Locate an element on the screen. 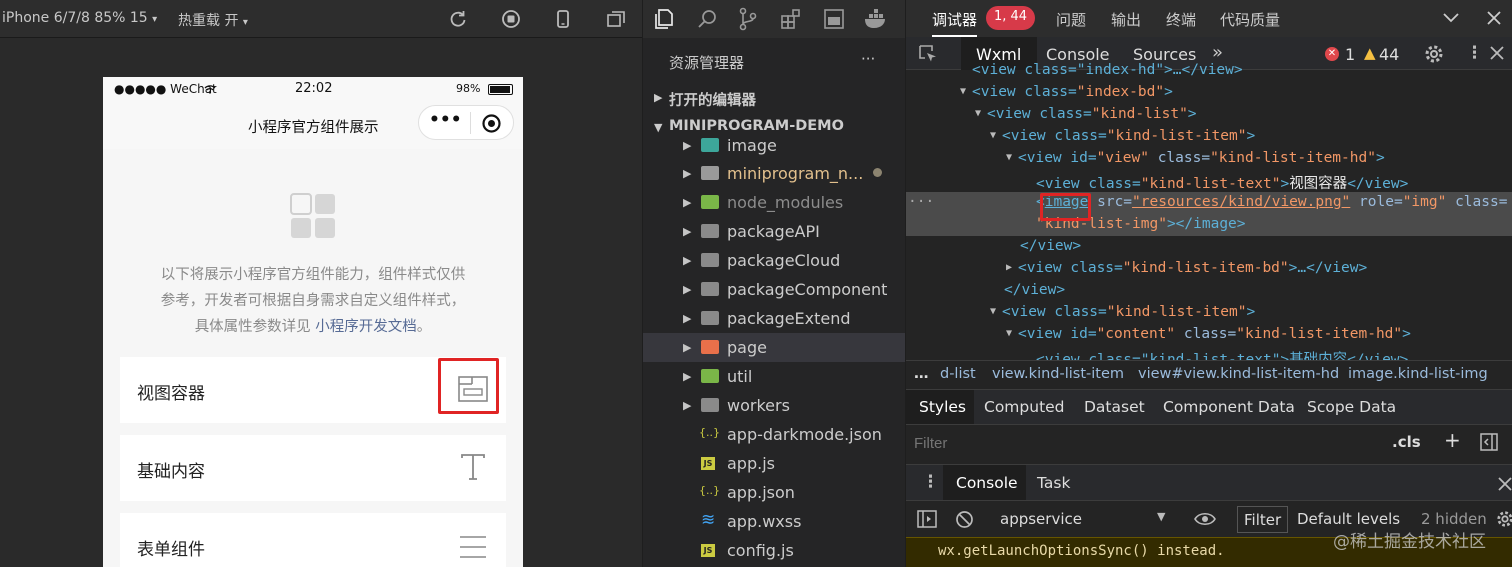 This screenshot has height=567, width=1512. tab-output: 输出 is located at coordinates (1126, 19).